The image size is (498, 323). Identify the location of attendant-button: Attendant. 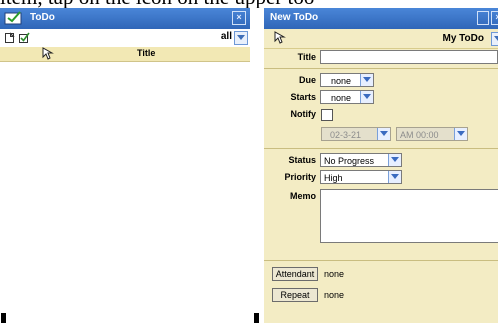
(295, 274).